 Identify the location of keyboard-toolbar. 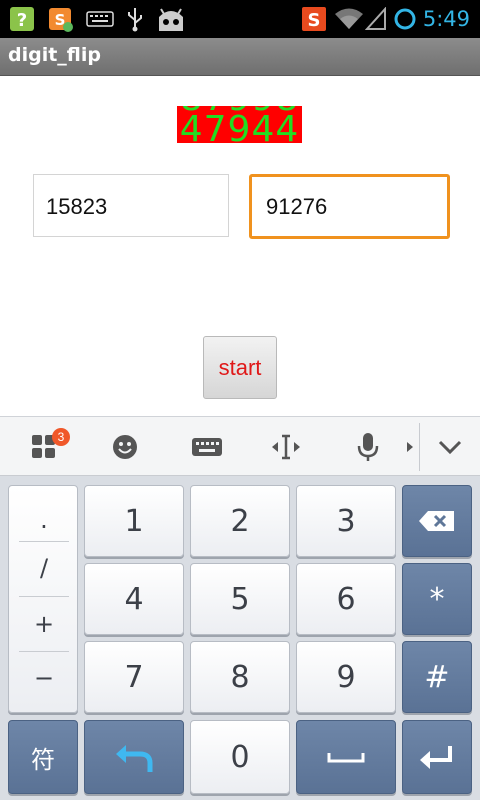
(240, 446).